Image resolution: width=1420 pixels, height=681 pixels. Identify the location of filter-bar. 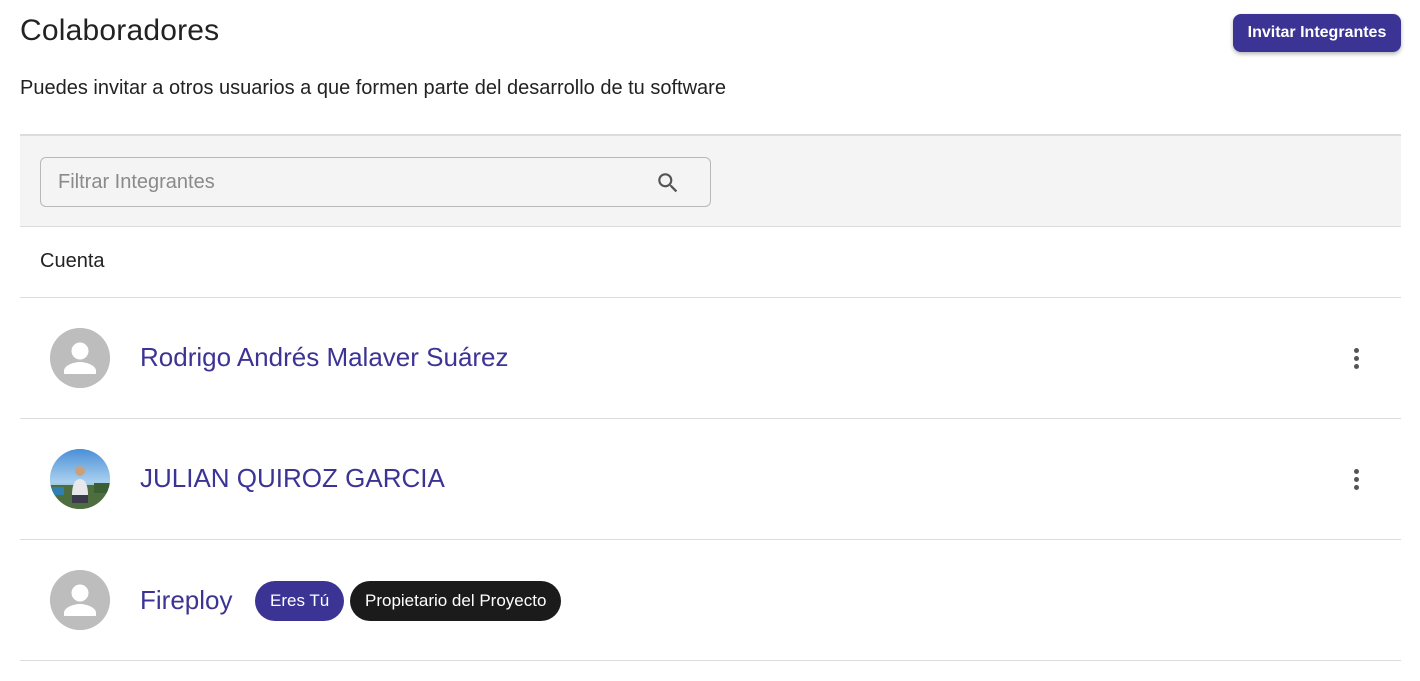
(710, 180).